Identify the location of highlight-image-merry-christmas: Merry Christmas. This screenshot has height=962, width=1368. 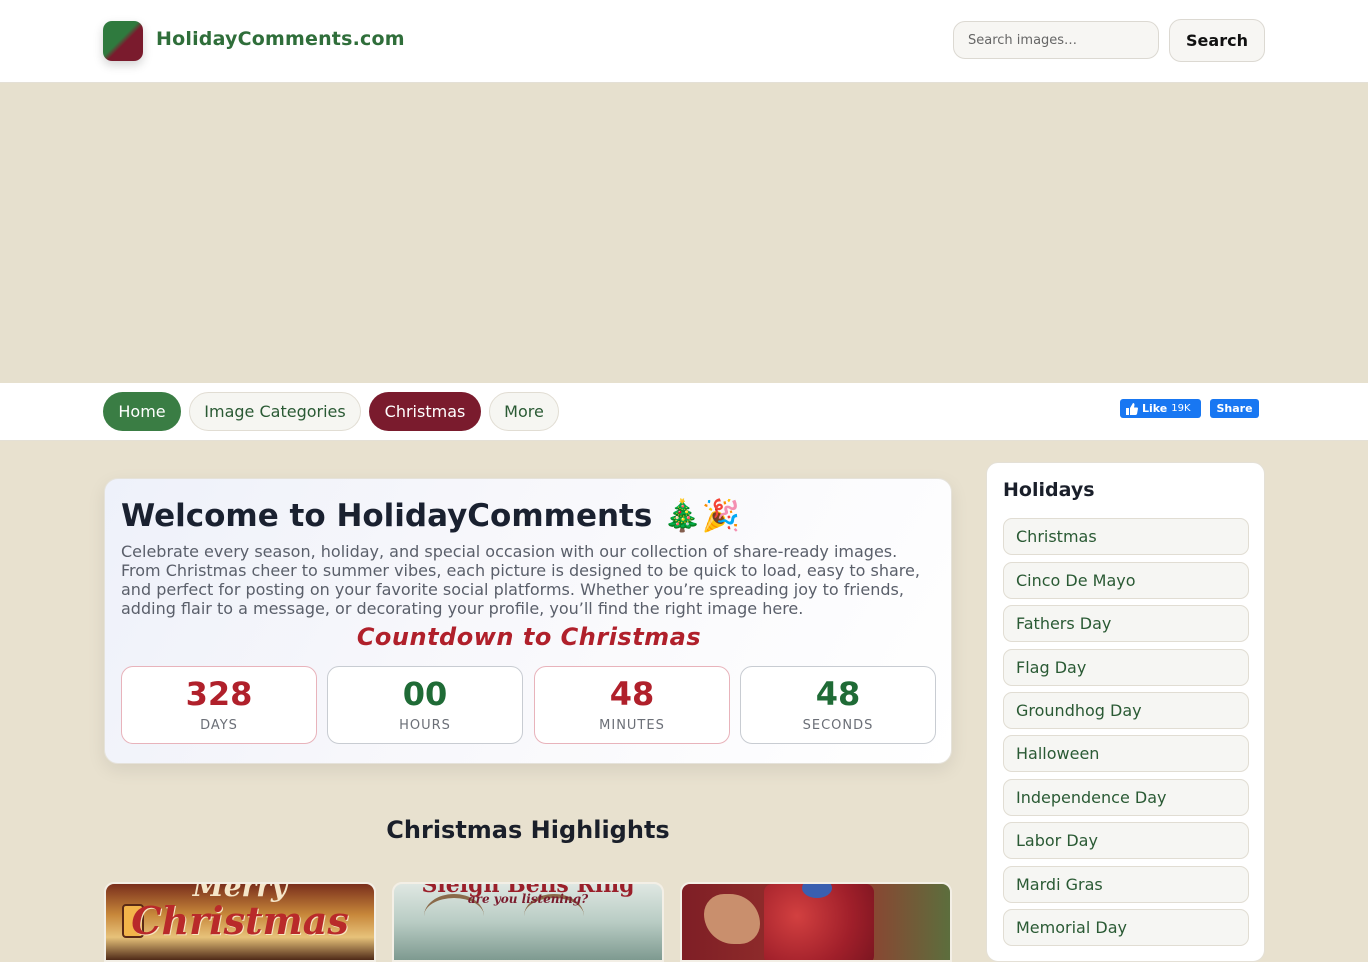
(240, 922).